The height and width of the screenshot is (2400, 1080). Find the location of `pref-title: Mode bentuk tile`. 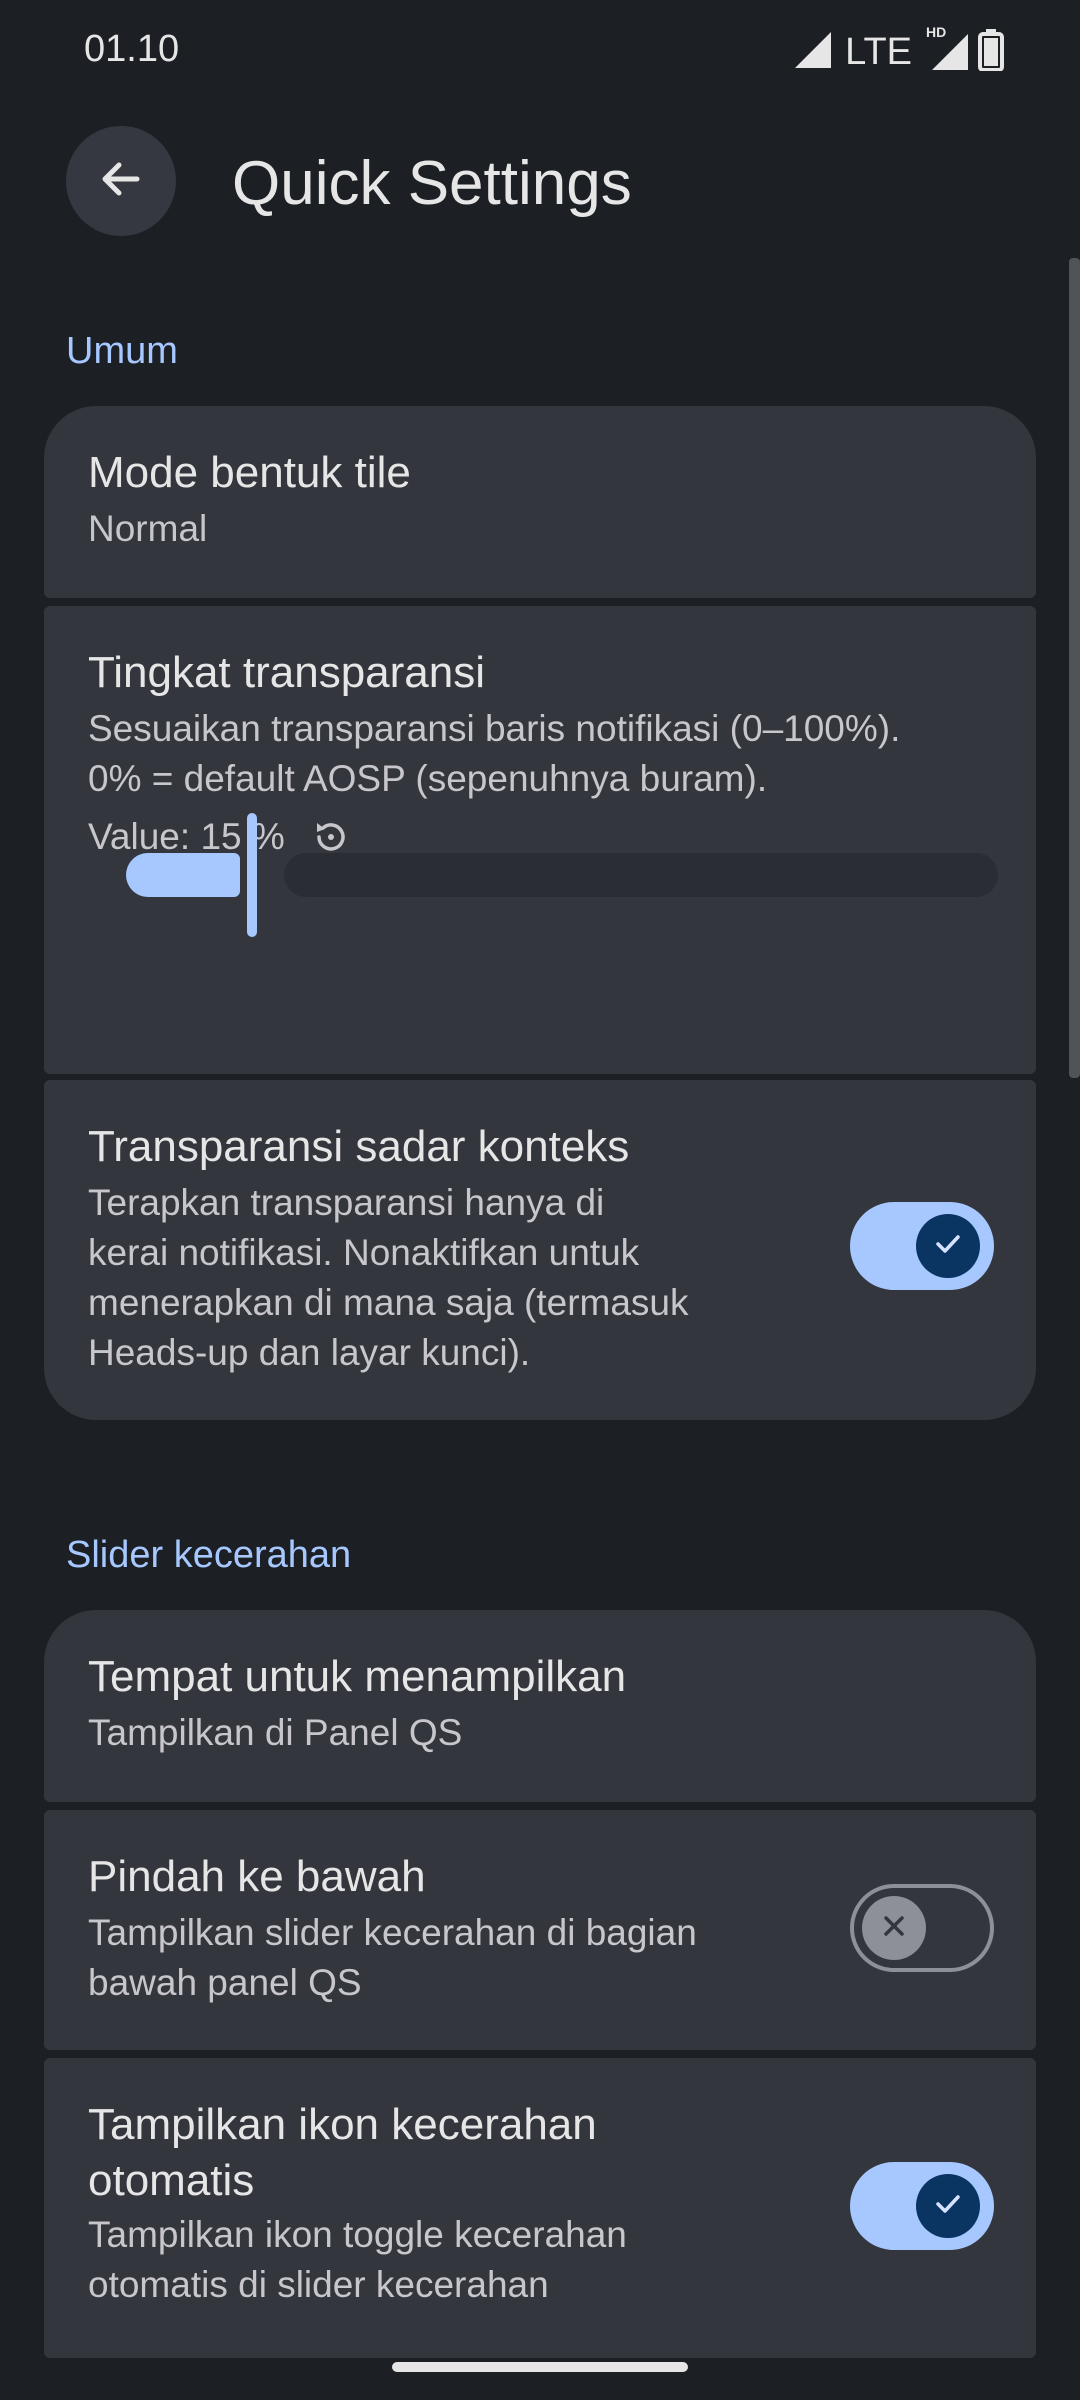

pref-title: Mode bentuk tile is located at coordinates (249, 472).